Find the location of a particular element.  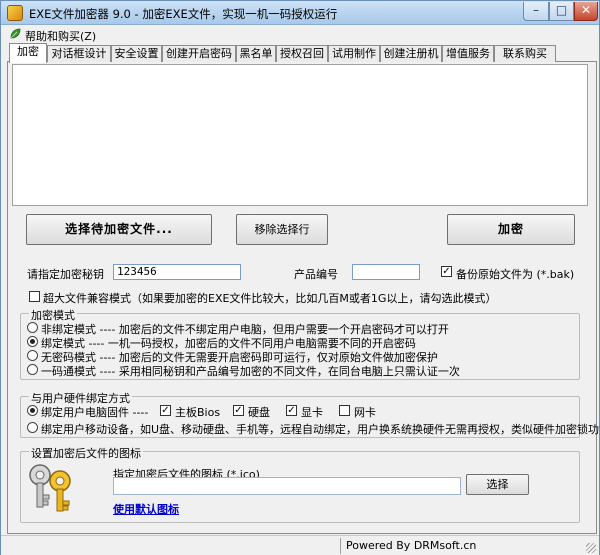

backup-checkbox: ✓ is located at coordinates (446, 271).